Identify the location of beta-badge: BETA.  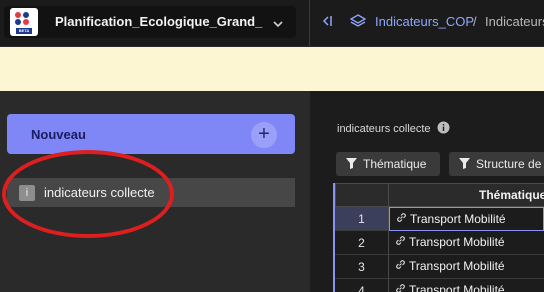
(24, 31).